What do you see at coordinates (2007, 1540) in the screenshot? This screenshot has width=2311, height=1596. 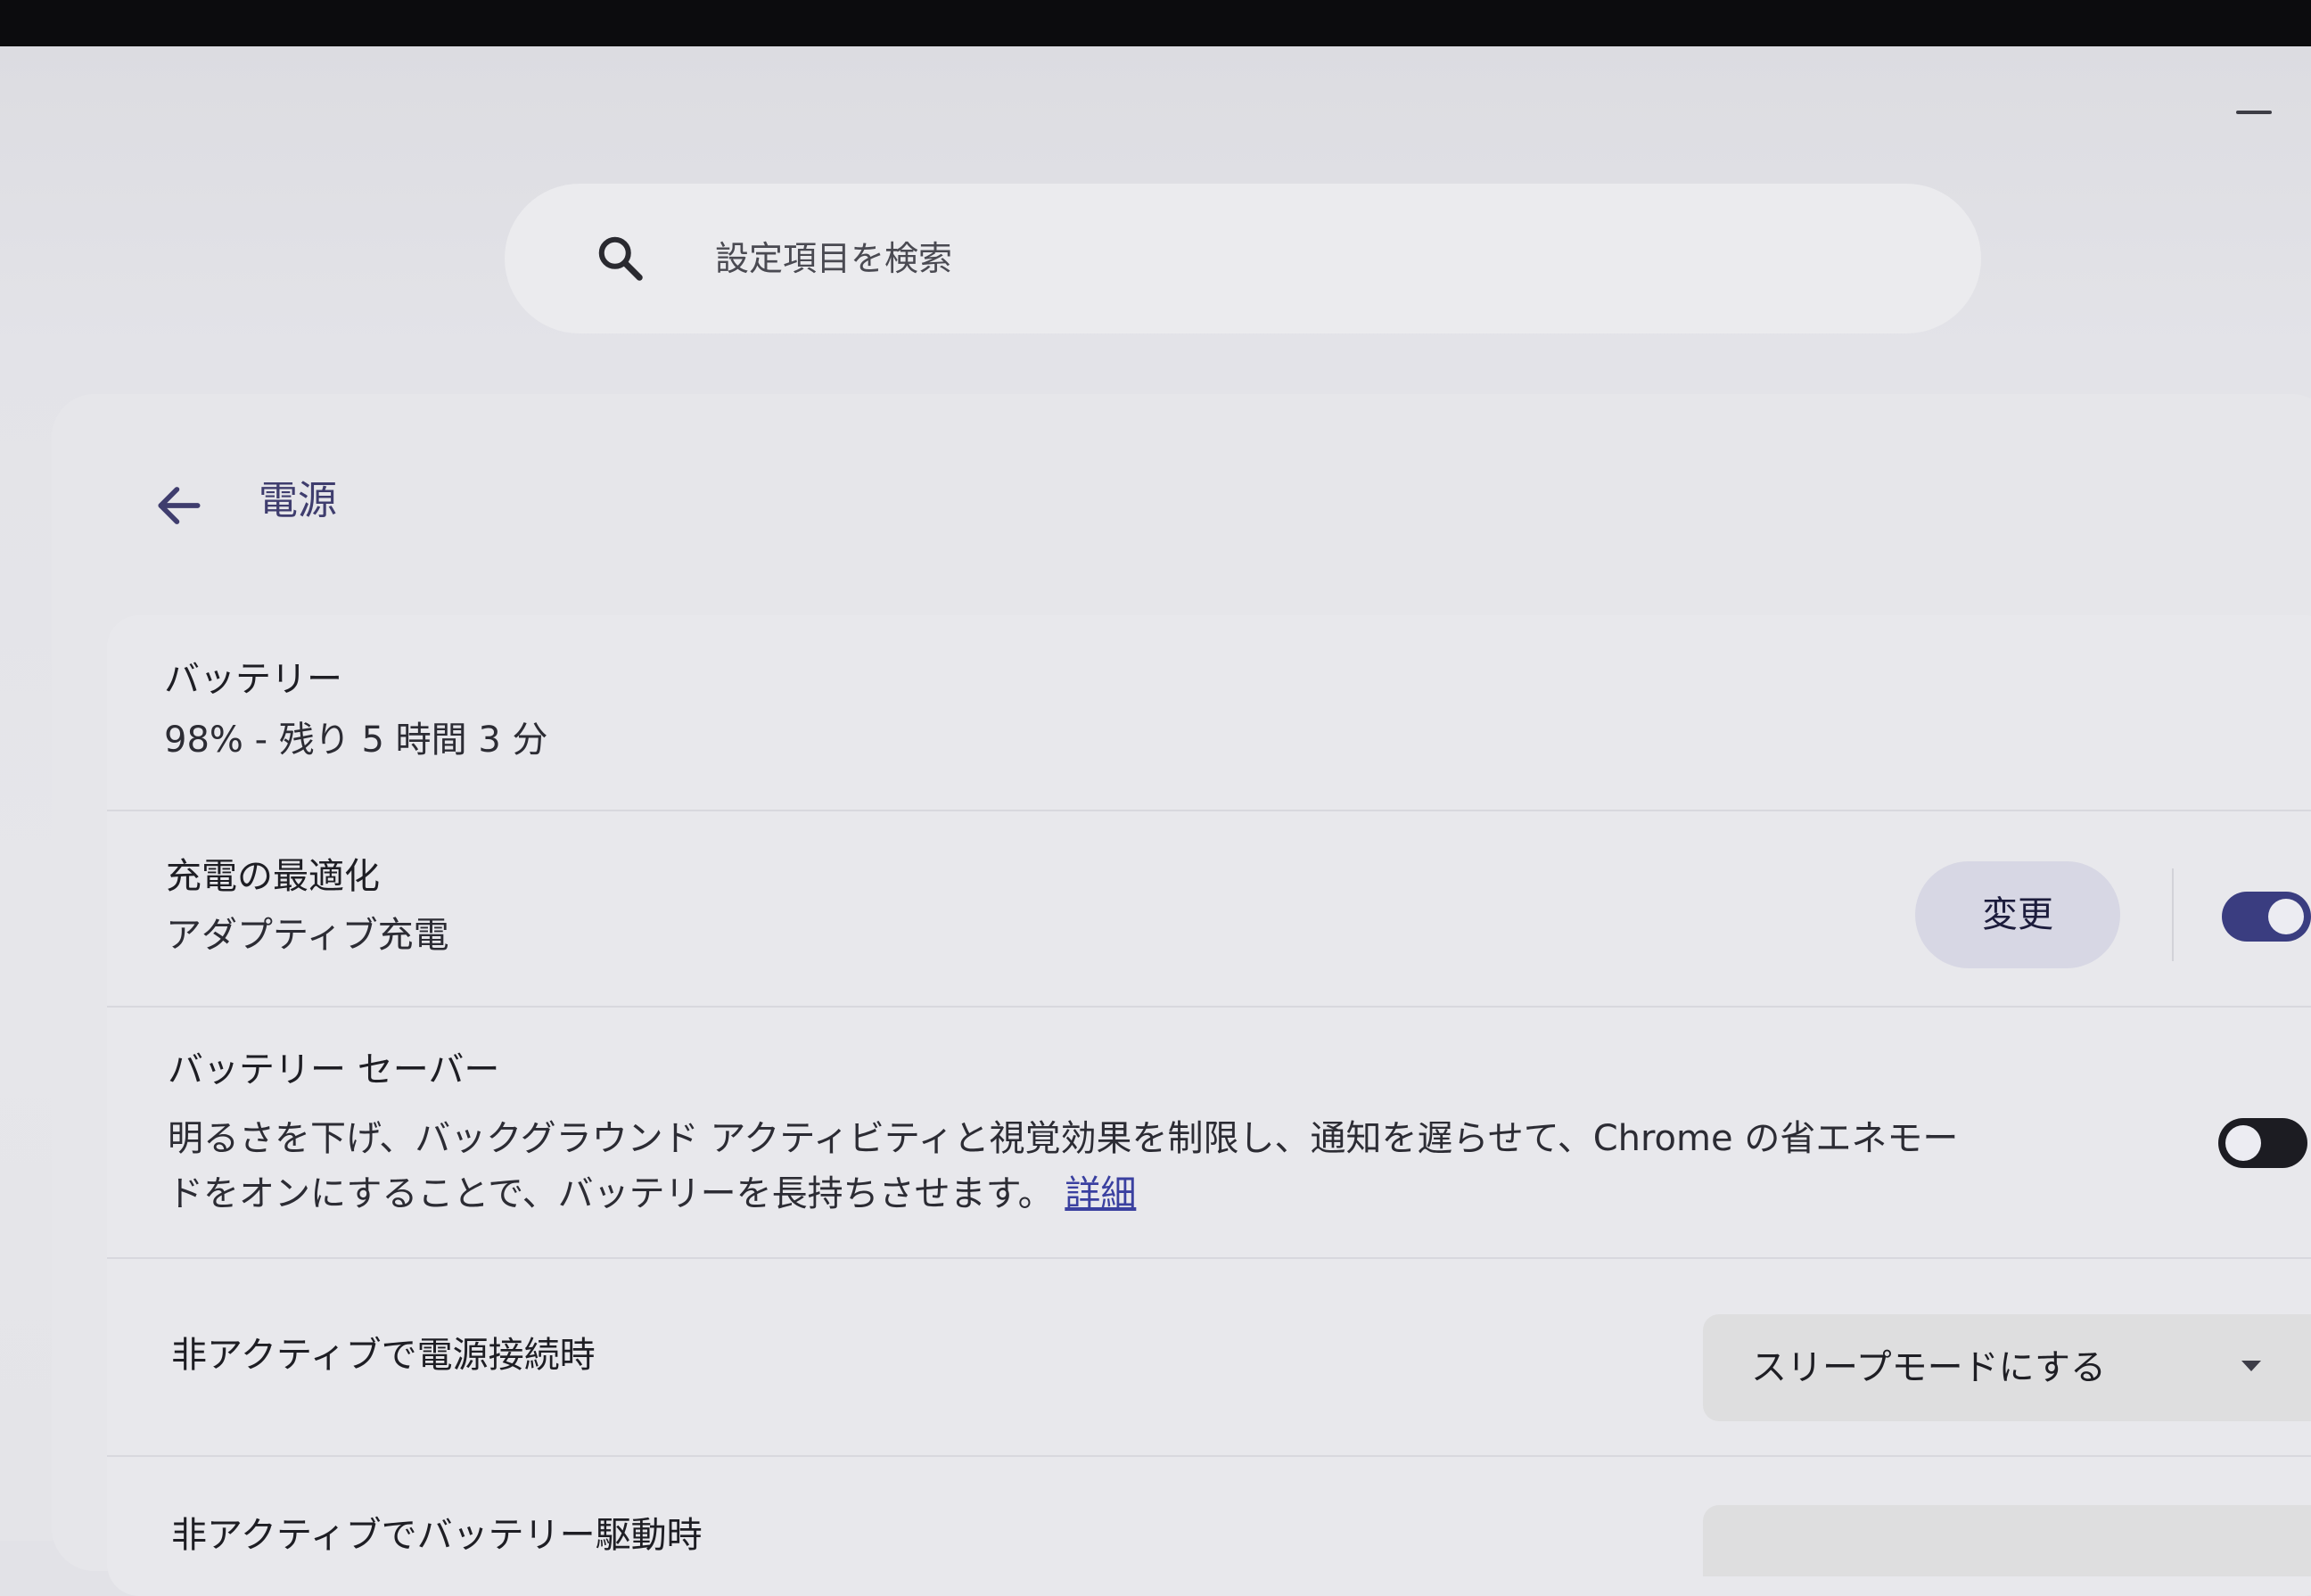 I see `idle-on-battery-select` at bounding box center [2007, 1540].